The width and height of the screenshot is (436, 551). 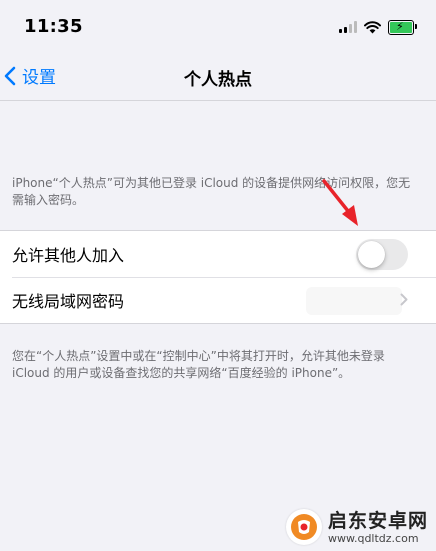 I want to click on wifi-password-label: 无线局域网密码, so click(x=68, y=301).